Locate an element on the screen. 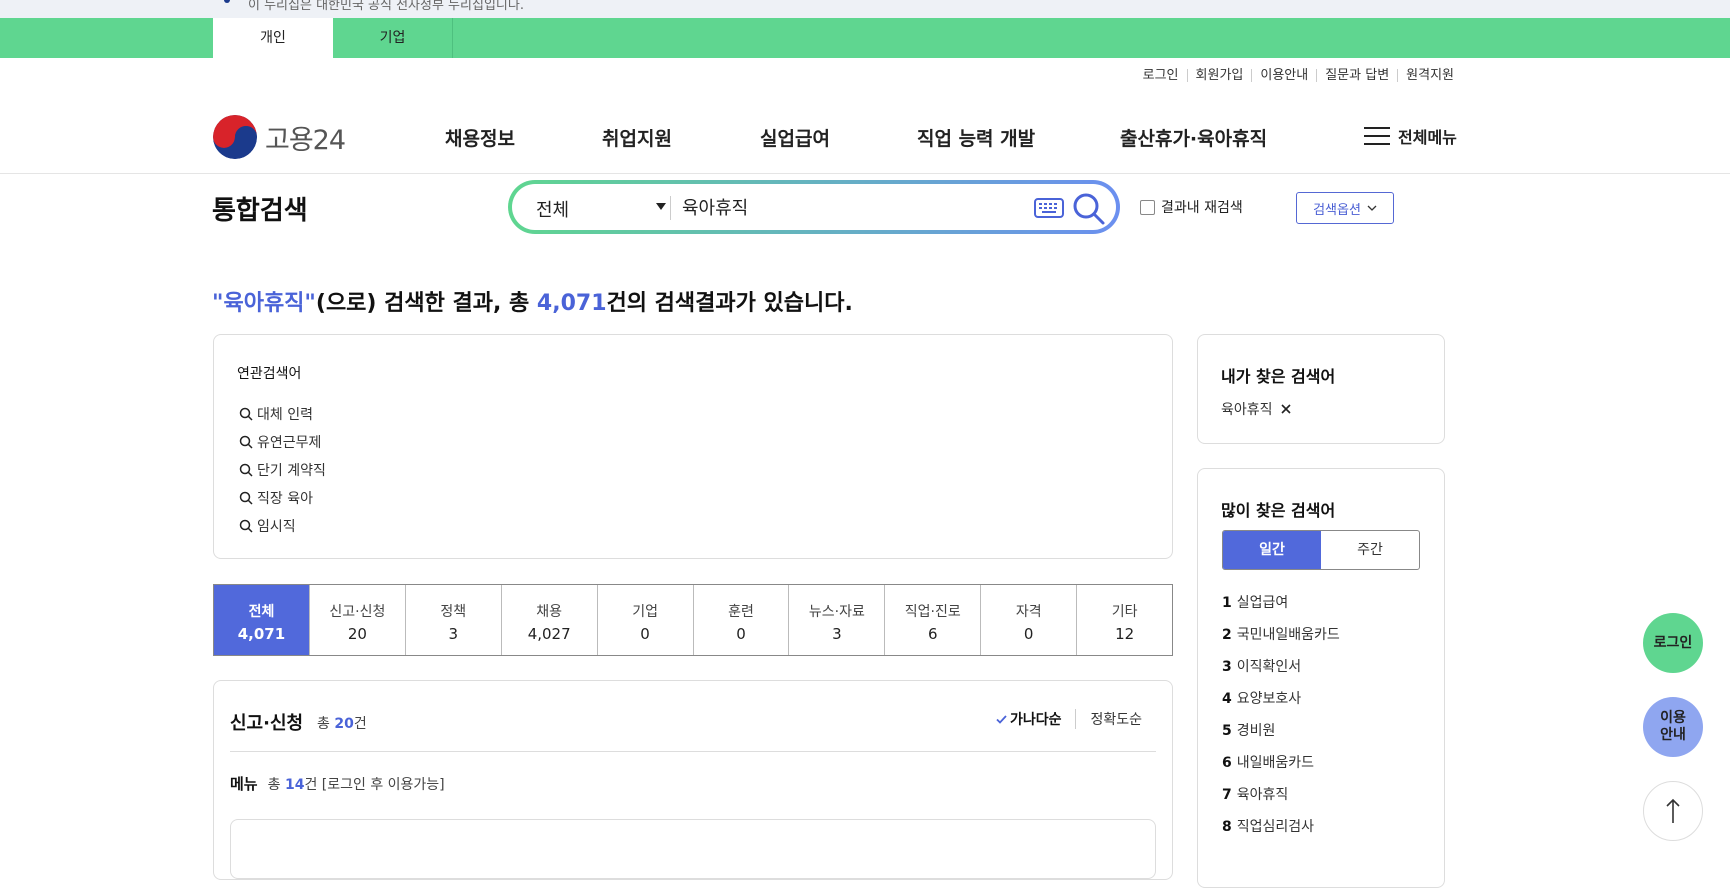 The width and height of the screenshot is (1730, 888). related-item-label: 단기 계약직 is located at coordinates (291, 471).